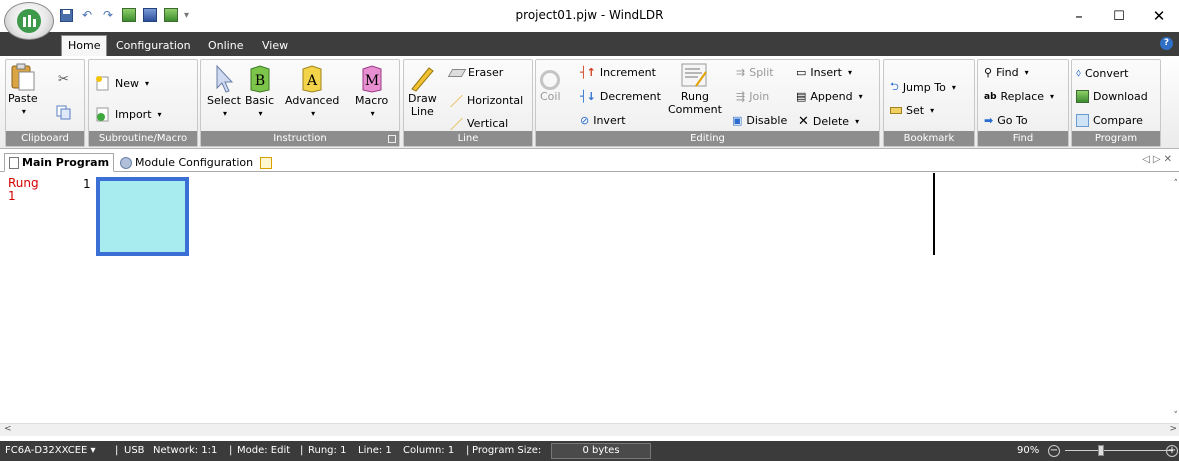 The height and width of the screenshot is (461, 1179). What do you see at coordinates (475, 72) in the screenshot?
I see `eraser-button: Eraser` at bounding box center [475, 72].